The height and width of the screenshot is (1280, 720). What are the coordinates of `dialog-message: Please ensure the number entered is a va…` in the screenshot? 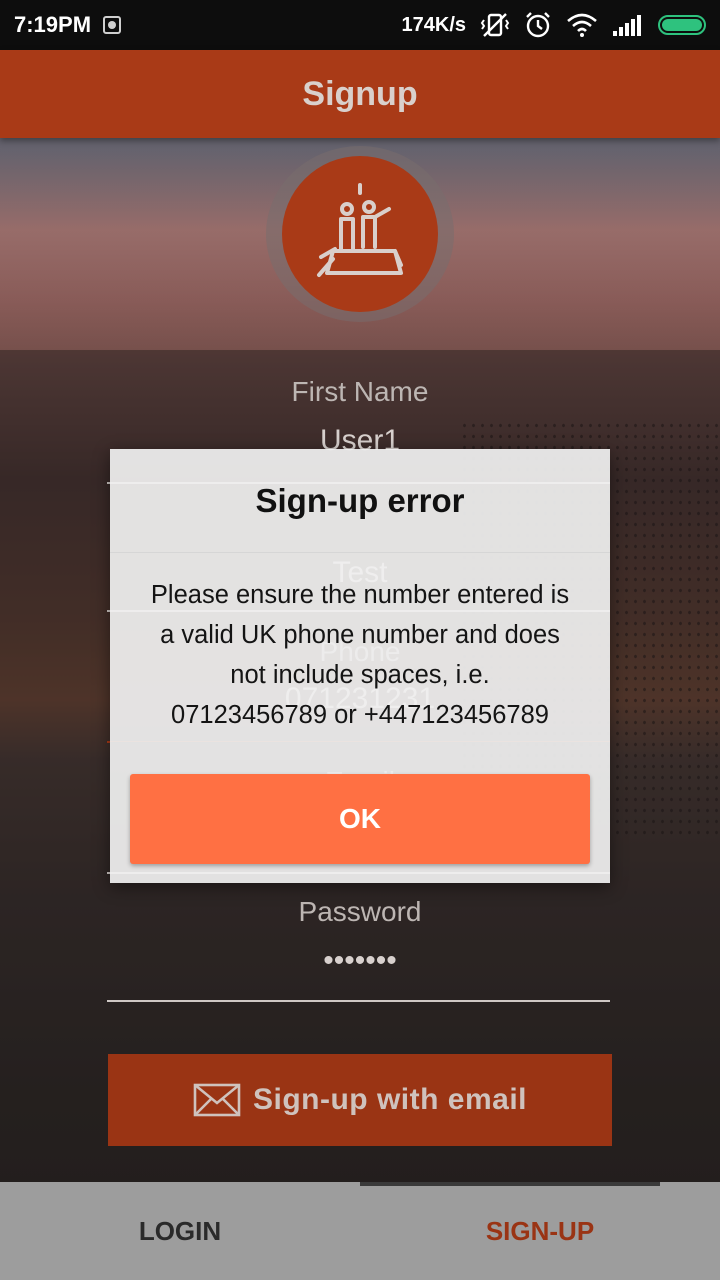 It's located at (360, 648).